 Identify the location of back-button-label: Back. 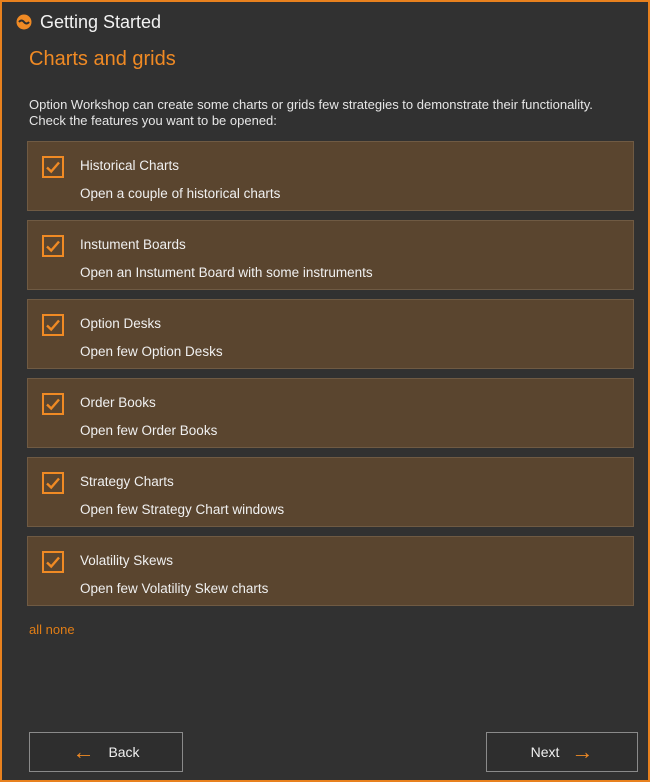
(124, 752).